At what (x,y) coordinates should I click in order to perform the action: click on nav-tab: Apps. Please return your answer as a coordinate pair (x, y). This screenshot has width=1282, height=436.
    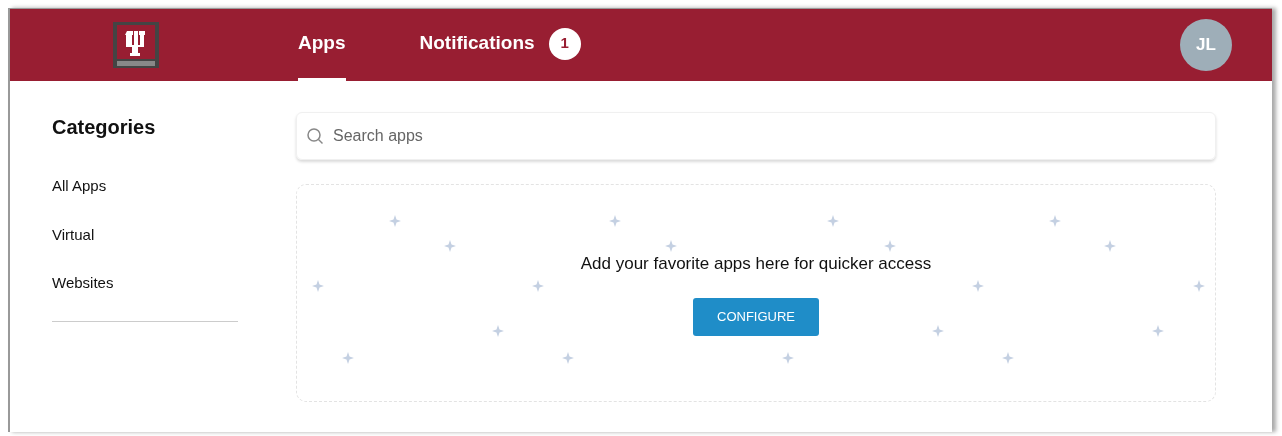
    Looking at the image, I should click on (322, 45).